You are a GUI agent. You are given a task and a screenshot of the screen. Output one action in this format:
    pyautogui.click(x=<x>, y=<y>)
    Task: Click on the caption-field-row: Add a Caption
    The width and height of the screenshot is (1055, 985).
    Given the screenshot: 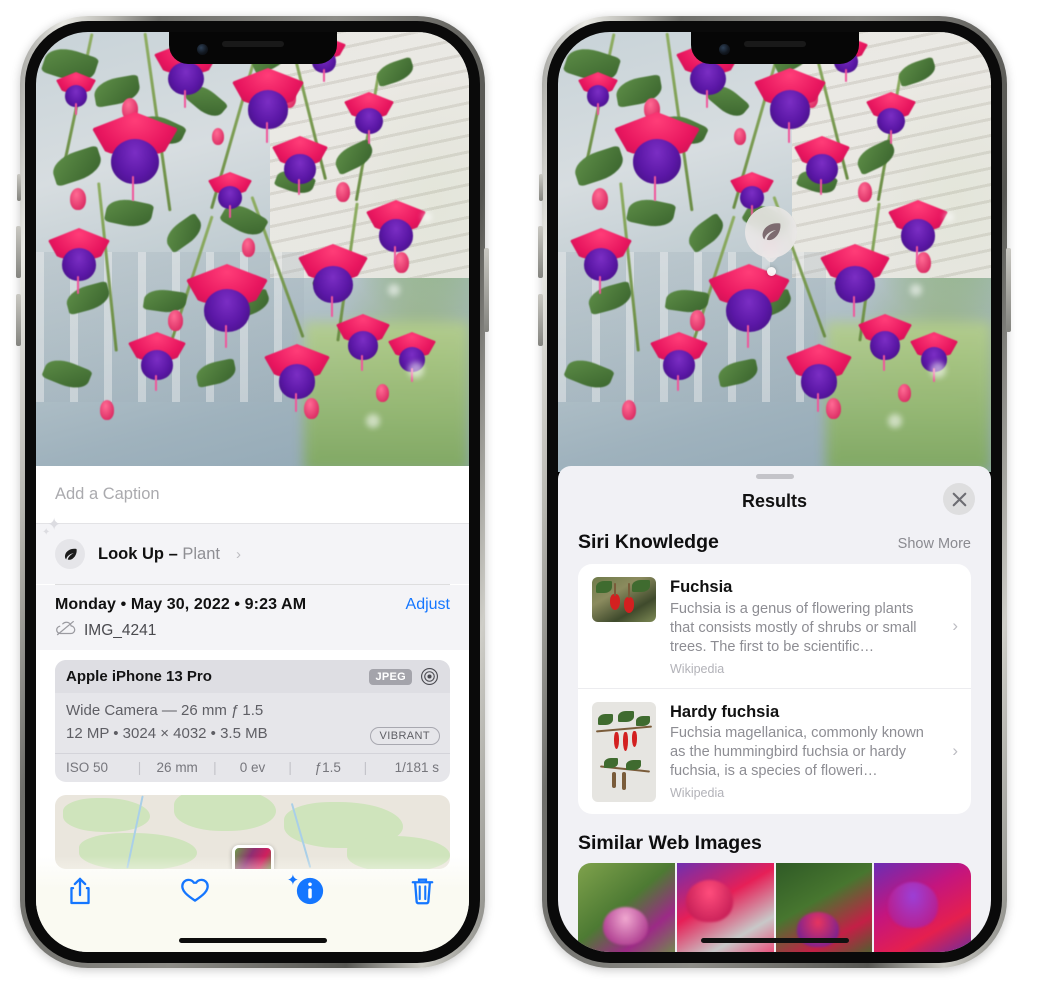 What is the action you would take?
    pyautogui.click(x=252, y=495)
    